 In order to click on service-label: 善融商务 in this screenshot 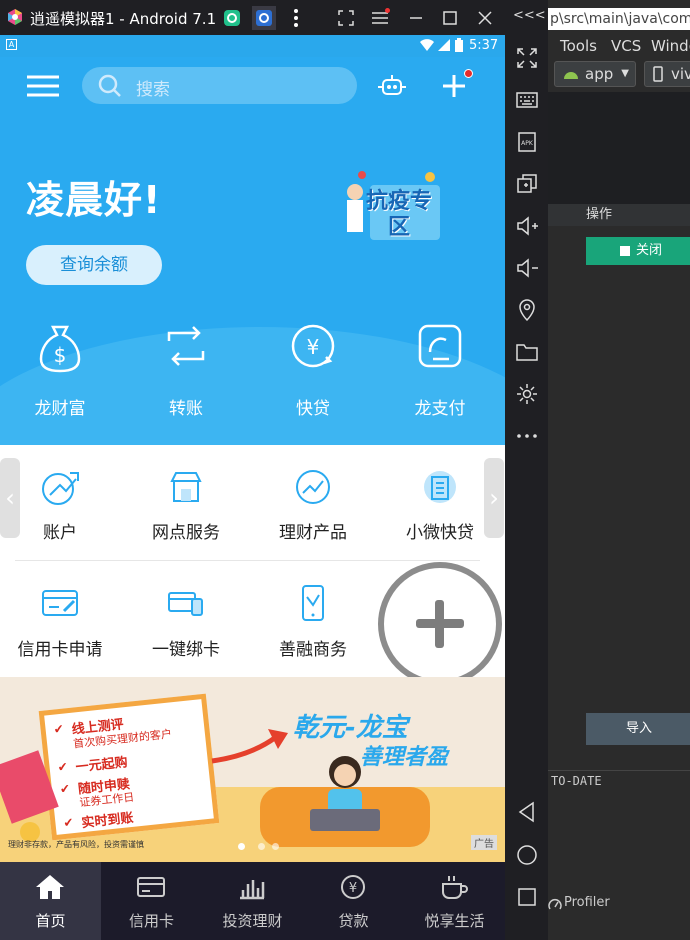, I will do `click(313, 650)`.